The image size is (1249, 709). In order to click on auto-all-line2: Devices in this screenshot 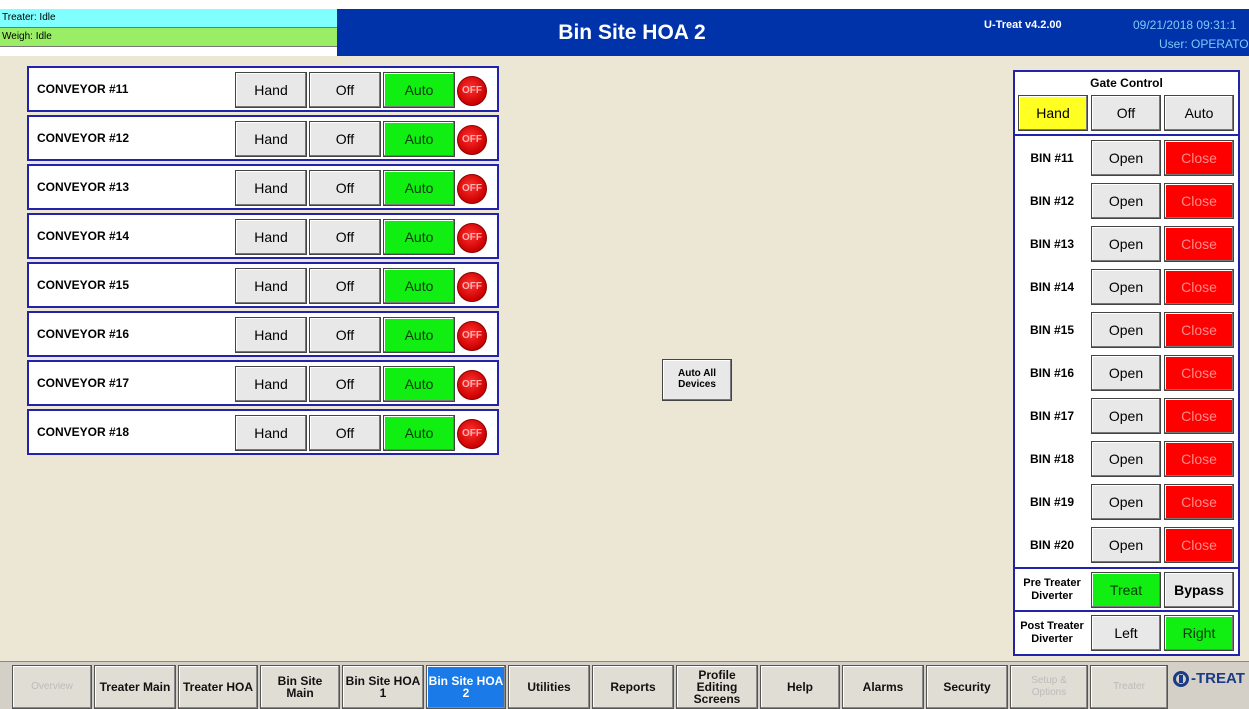, I will do `click(697, 384)`.